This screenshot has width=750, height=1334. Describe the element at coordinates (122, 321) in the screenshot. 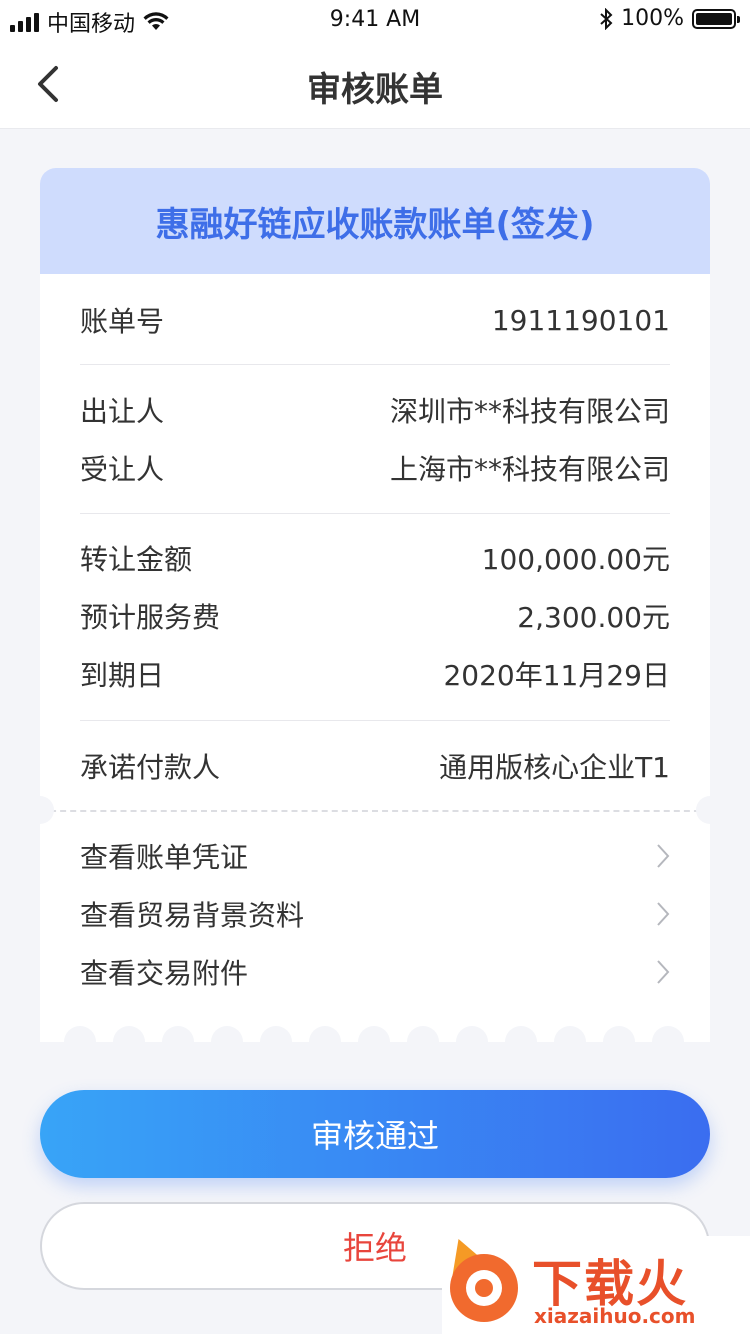

I see `row-label: 账单号` at that location.